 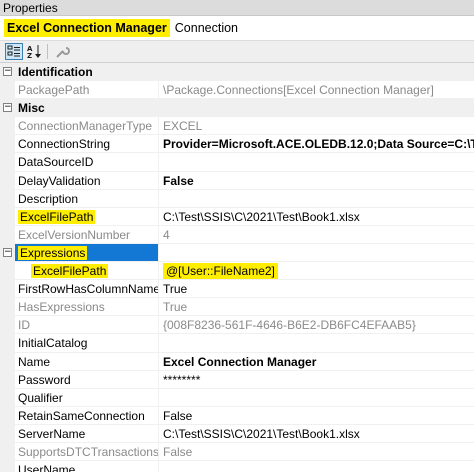 I want to click on category-label: Identification, so click(x=244, y=72).